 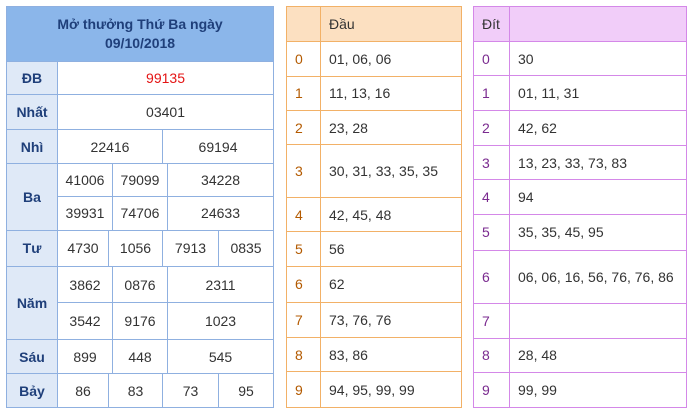 I want to click on dit-key: 1, so click(x=491, y=93).